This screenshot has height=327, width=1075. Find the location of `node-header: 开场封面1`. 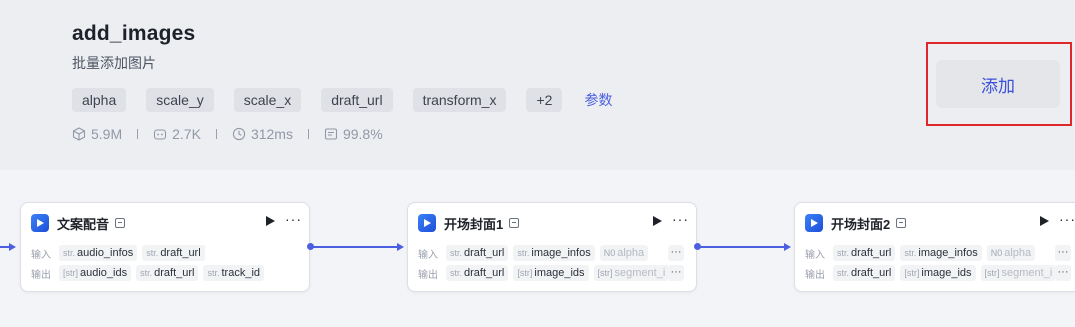

node-header: 开场封面1 is located at coordinates (469, 223).